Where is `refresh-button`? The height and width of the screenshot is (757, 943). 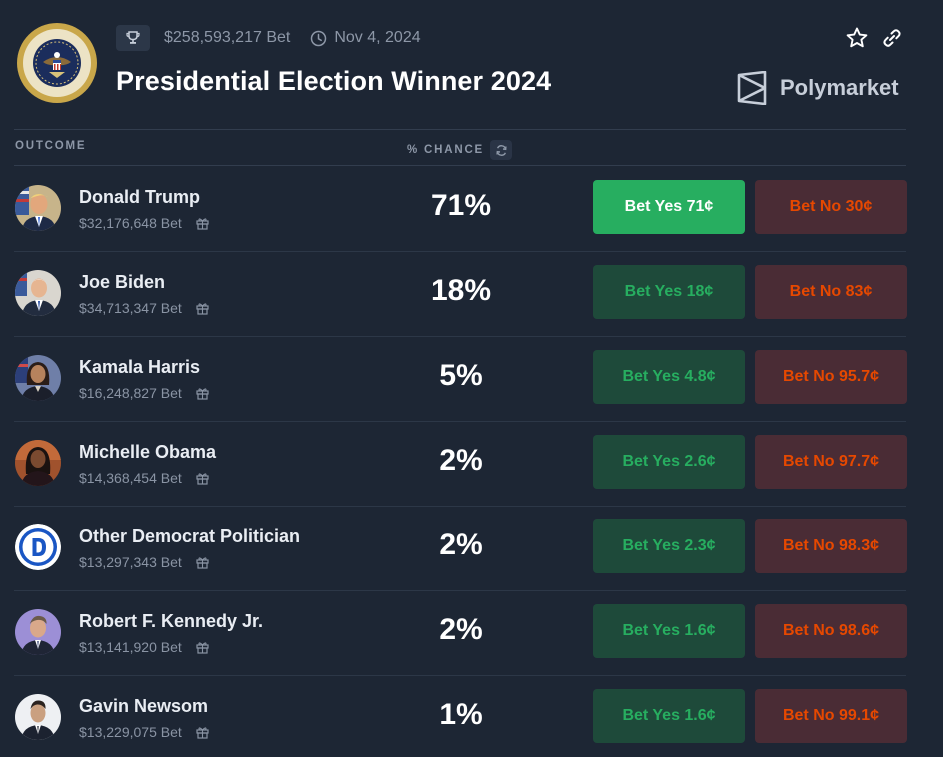 refresh-button is located at coordinates (501, 150).